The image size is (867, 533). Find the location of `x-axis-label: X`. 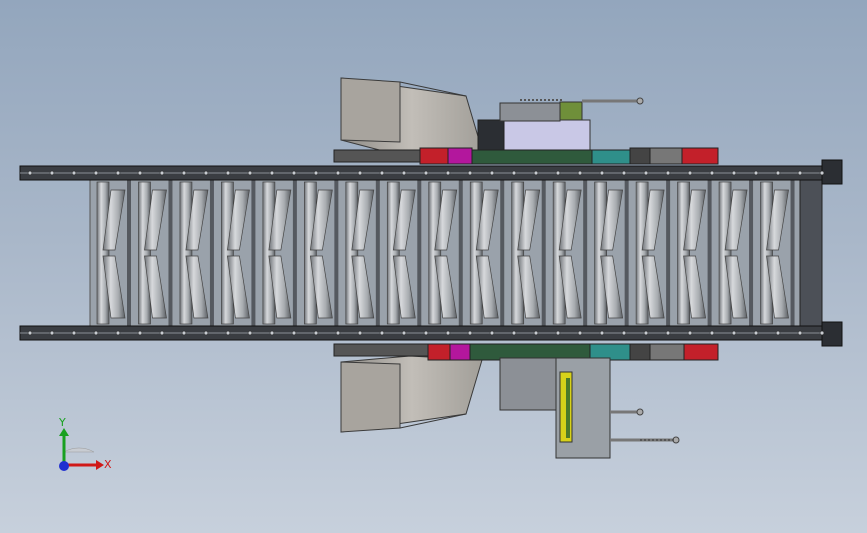

x-axis-label: X is located at coordinates (108, 464).